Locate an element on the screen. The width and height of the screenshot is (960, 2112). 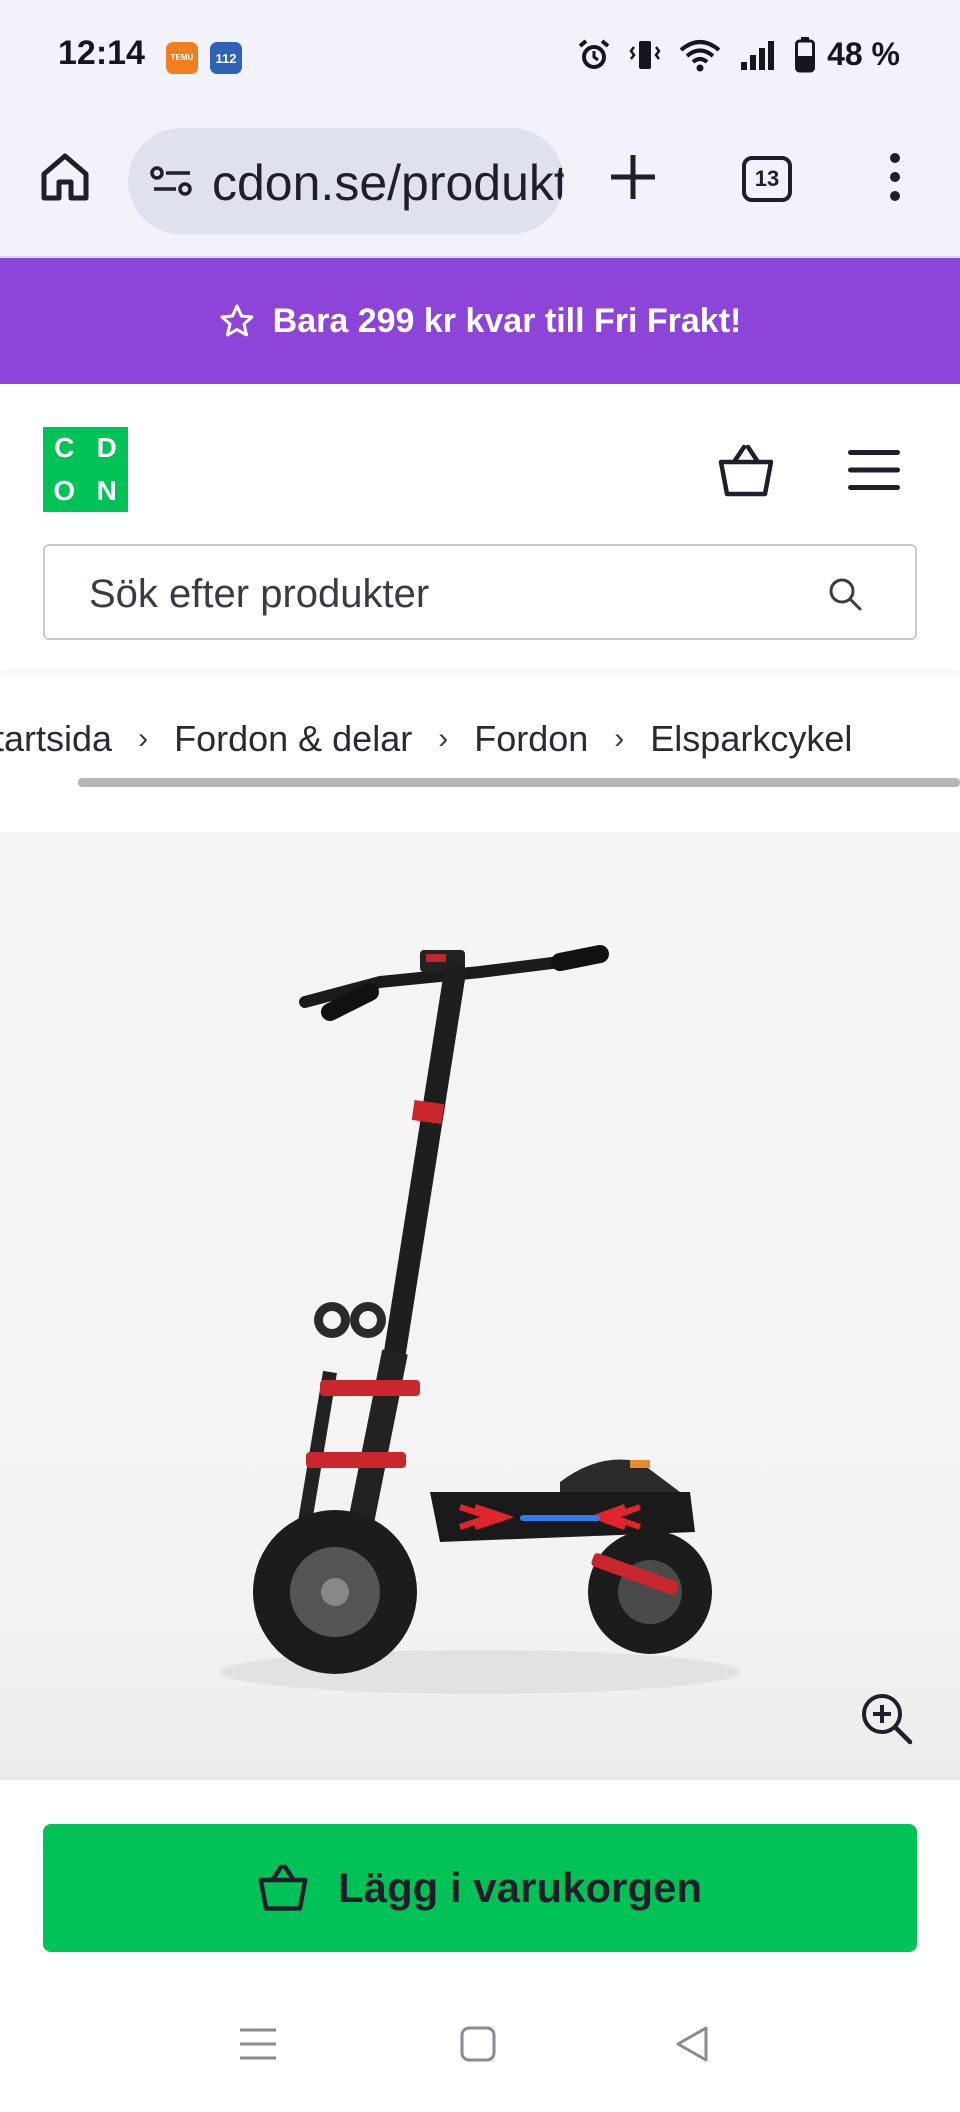
home-icon is located at coordinates (65, 177).